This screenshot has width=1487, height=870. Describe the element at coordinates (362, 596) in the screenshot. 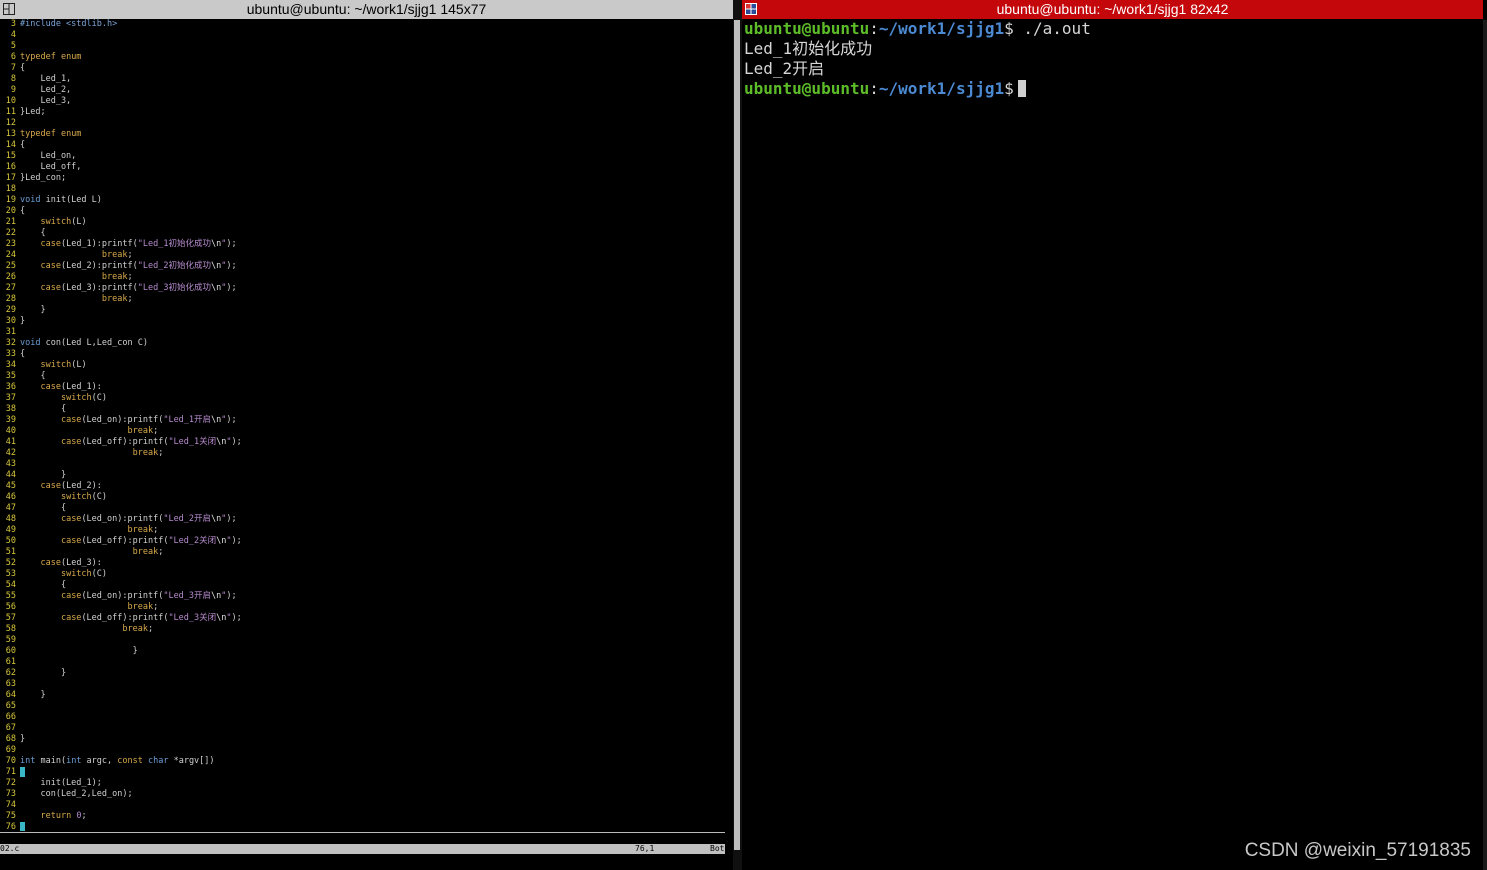

I see `code-line: 55 case(Led_on):printf("Led_3开启\n");` at that location.